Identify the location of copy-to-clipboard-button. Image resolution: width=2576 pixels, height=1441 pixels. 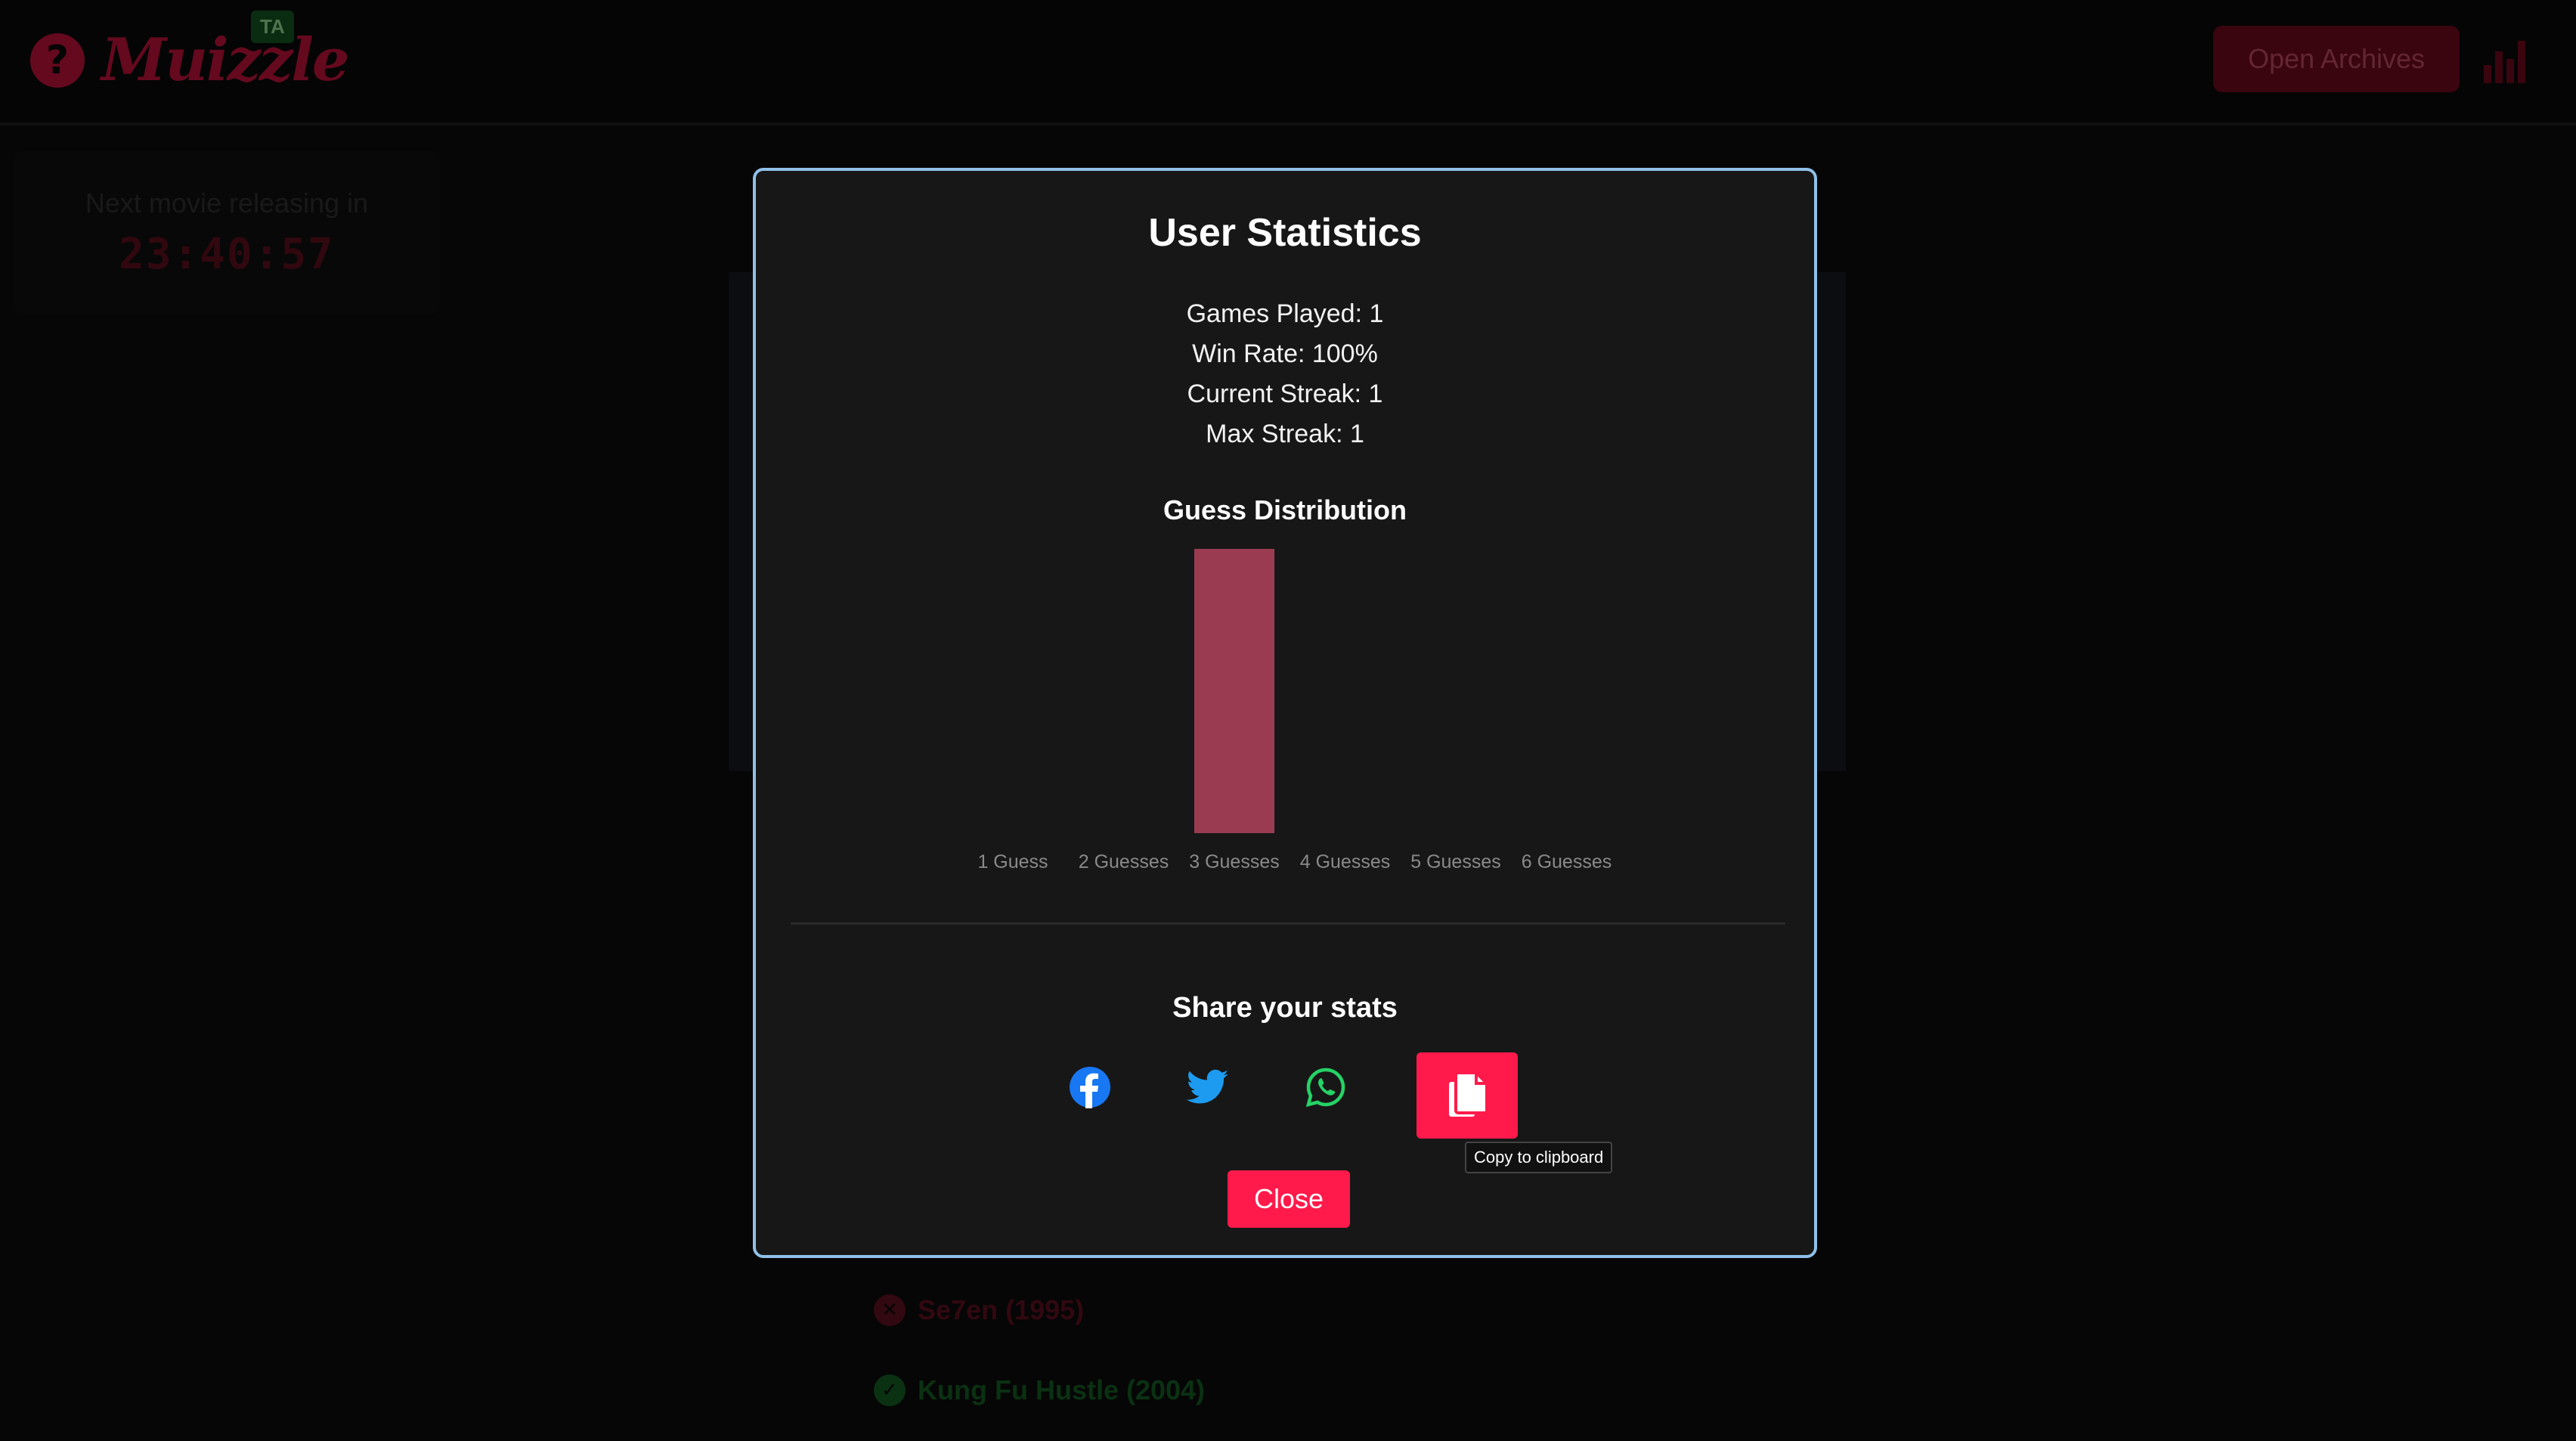
(1467, 1095).